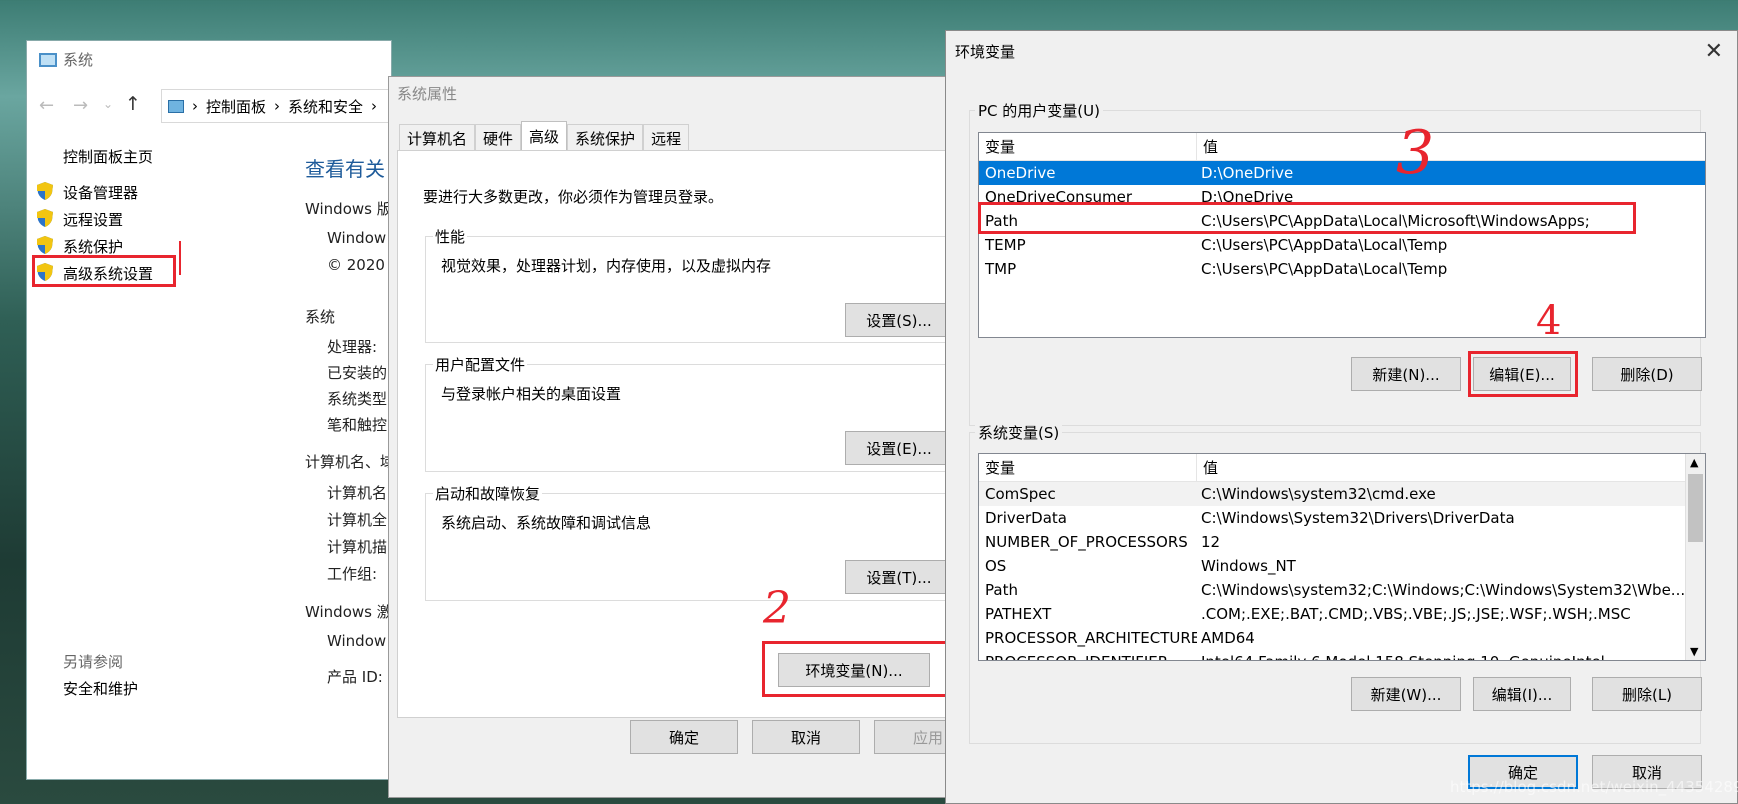 This screenshot has width=1738, height=804. What do you see at coordinates (1342, 269) in the screenshot?
I see `list-item: TMP C:\Users\PC\AppData\Local\Temp` at bounding box center [1342, 269].